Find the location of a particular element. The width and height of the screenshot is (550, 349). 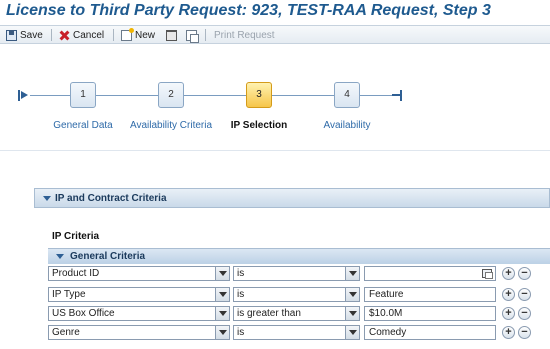

value-help-icon is located at coordinates (487, 274).